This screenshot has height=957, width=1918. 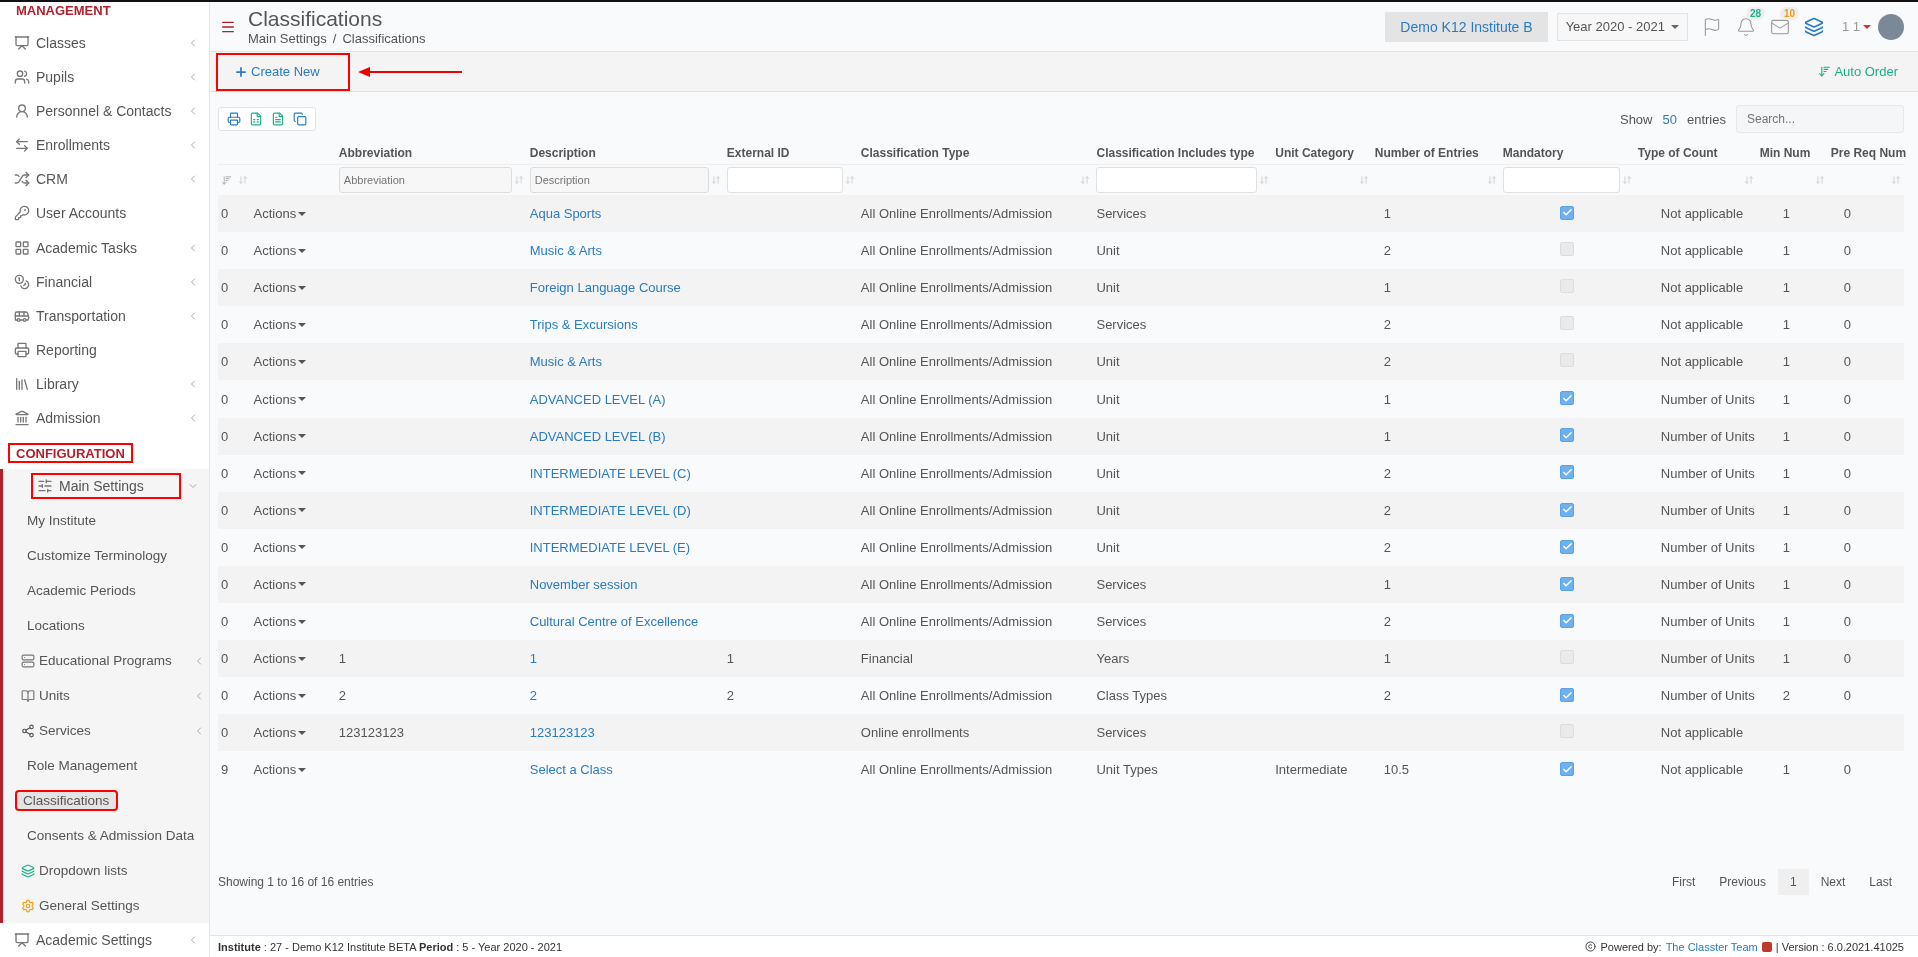 What do you see at coordinates (1742, 882) in the screenshot?
I see `pagination-button: Previous` at bounding box center [1742, 882].